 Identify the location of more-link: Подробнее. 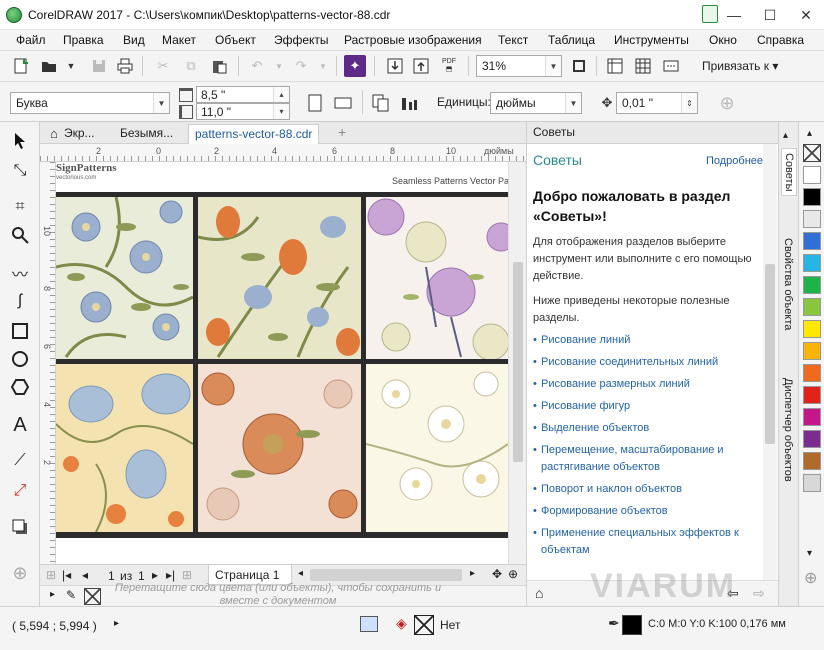
(734, 161).